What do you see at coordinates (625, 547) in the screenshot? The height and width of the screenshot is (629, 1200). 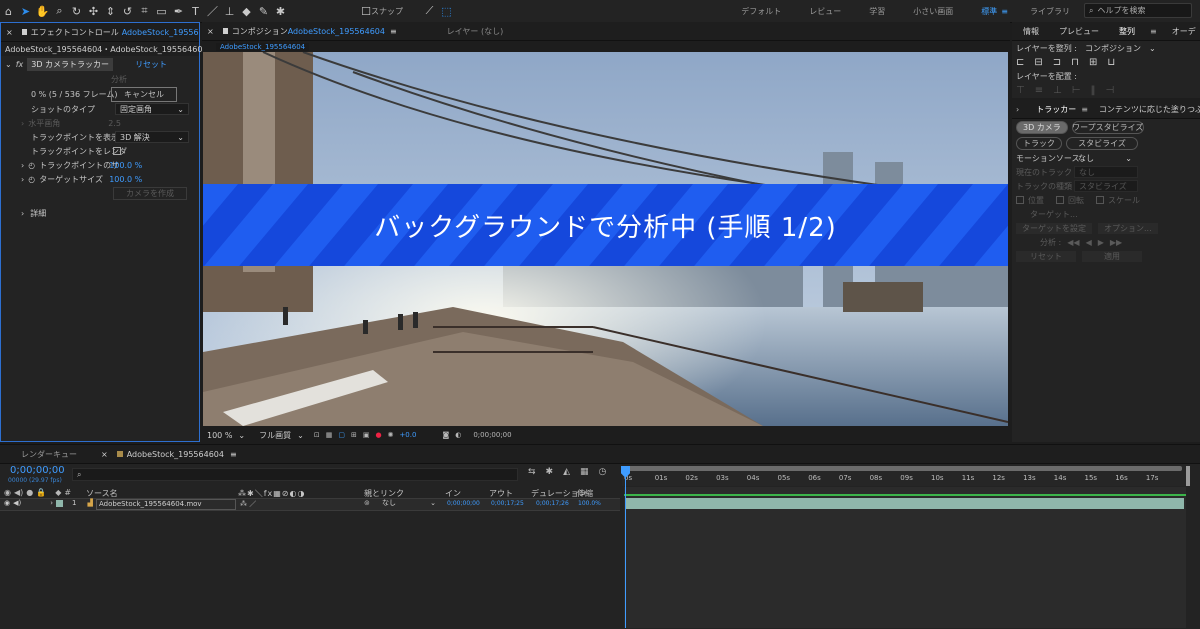 I see `current-time-indicator` at bounding box center [625, 547].